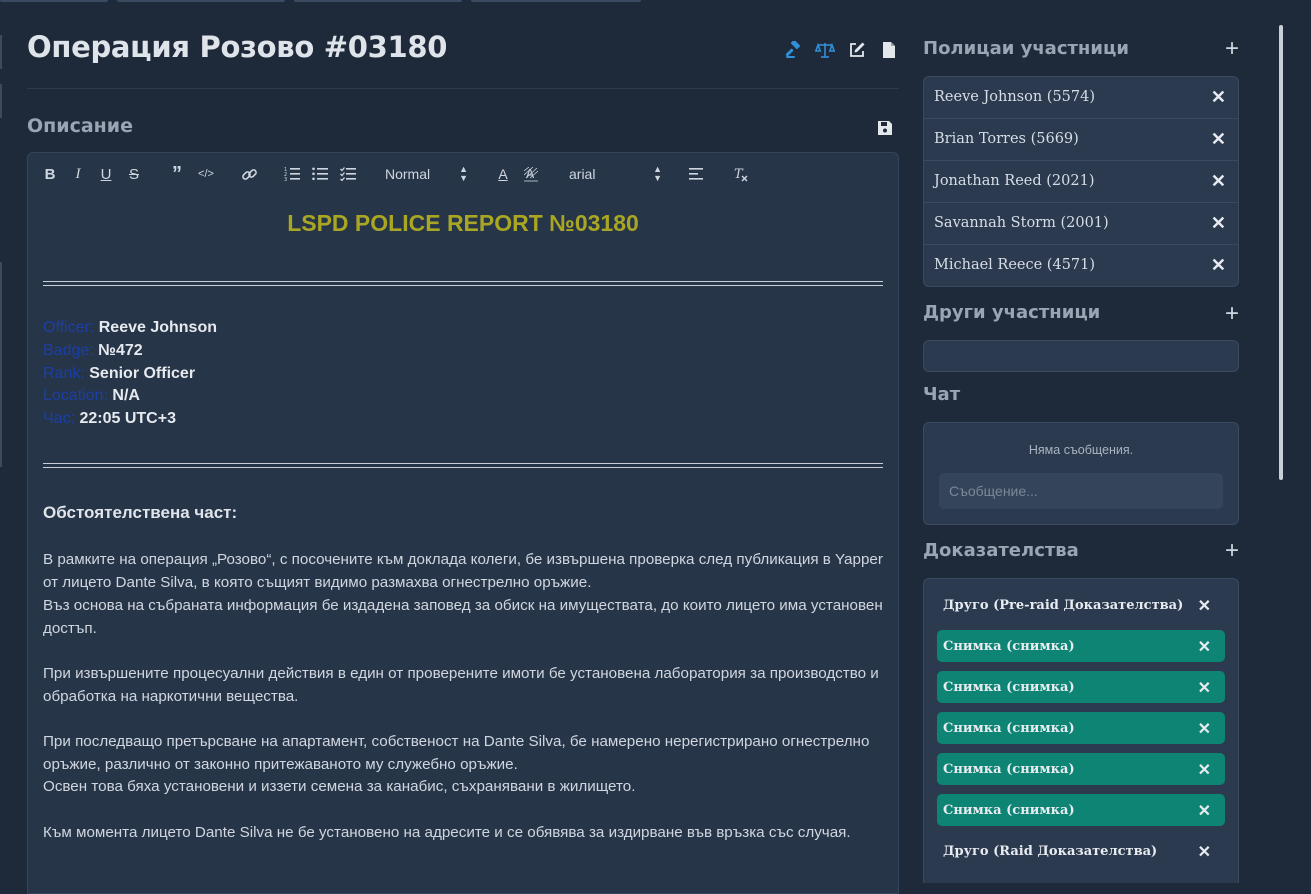 This screenshot has height=894, width=1311. What do you see at coordinates (857, 50) in the screenshot?
I see `edit-icon` at bounding box center [857, 50].